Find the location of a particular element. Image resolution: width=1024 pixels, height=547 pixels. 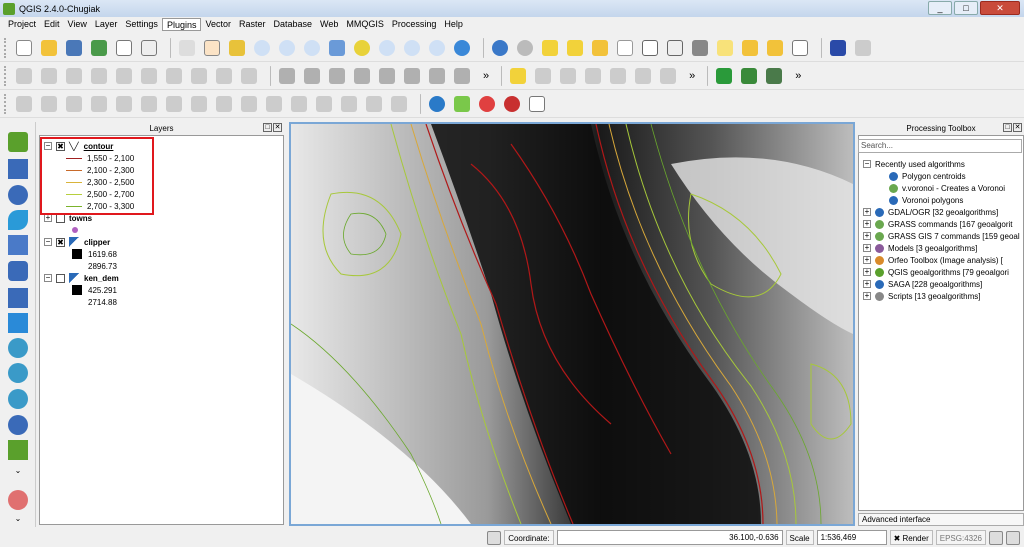

layer-row-clipper: − ✖ clipper is located at coordinates (77, 242).